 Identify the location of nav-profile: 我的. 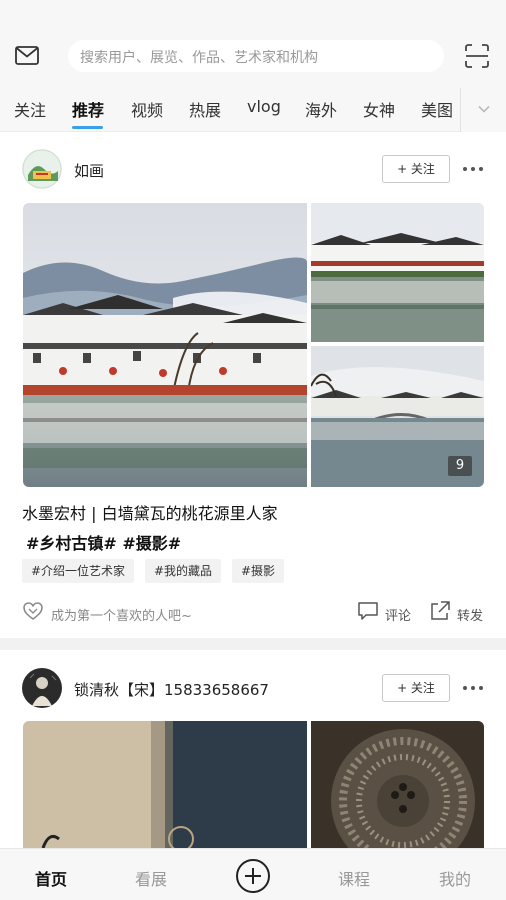
(455, 878).